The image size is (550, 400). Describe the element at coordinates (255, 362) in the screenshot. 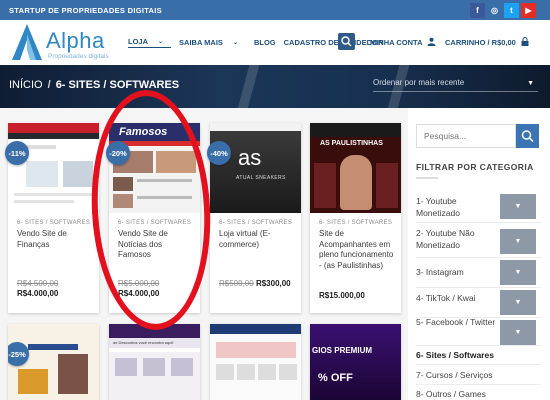

I see `product-card` at that location.